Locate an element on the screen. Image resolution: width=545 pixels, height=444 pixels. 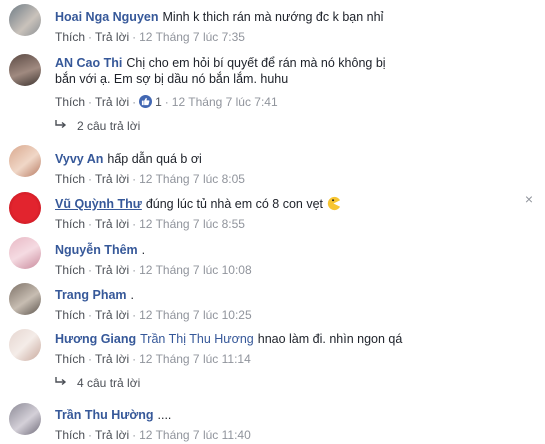
comment-actions: Thích · Trả lời · 12 Tháng 7 lúc 11:40 is located at coordinates (153, 435).